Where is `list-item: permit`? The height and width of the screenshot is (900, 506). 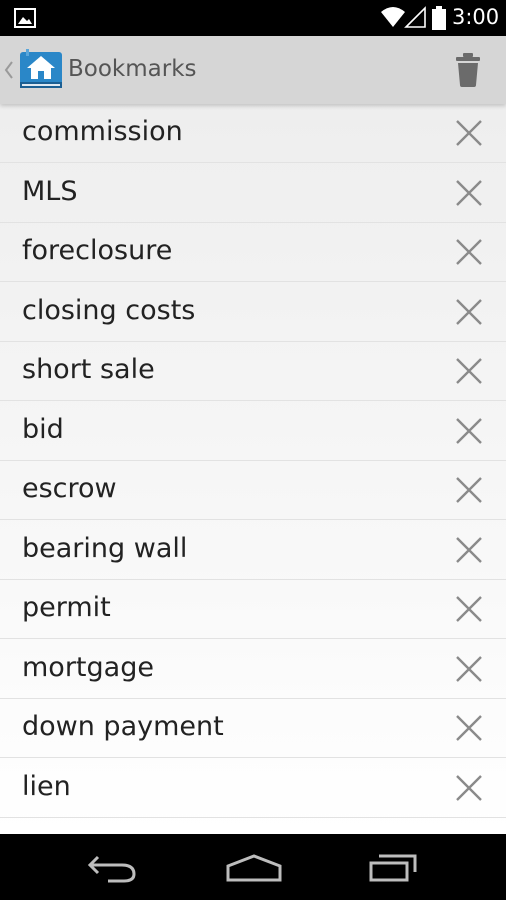 list-item: permit is located at coordinates (253, 609).